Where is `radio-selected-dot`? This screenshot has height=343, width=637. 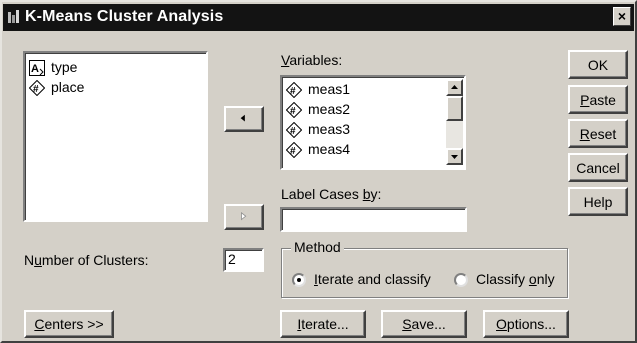
radio-selected-dot is located at coordinates (299, 280).